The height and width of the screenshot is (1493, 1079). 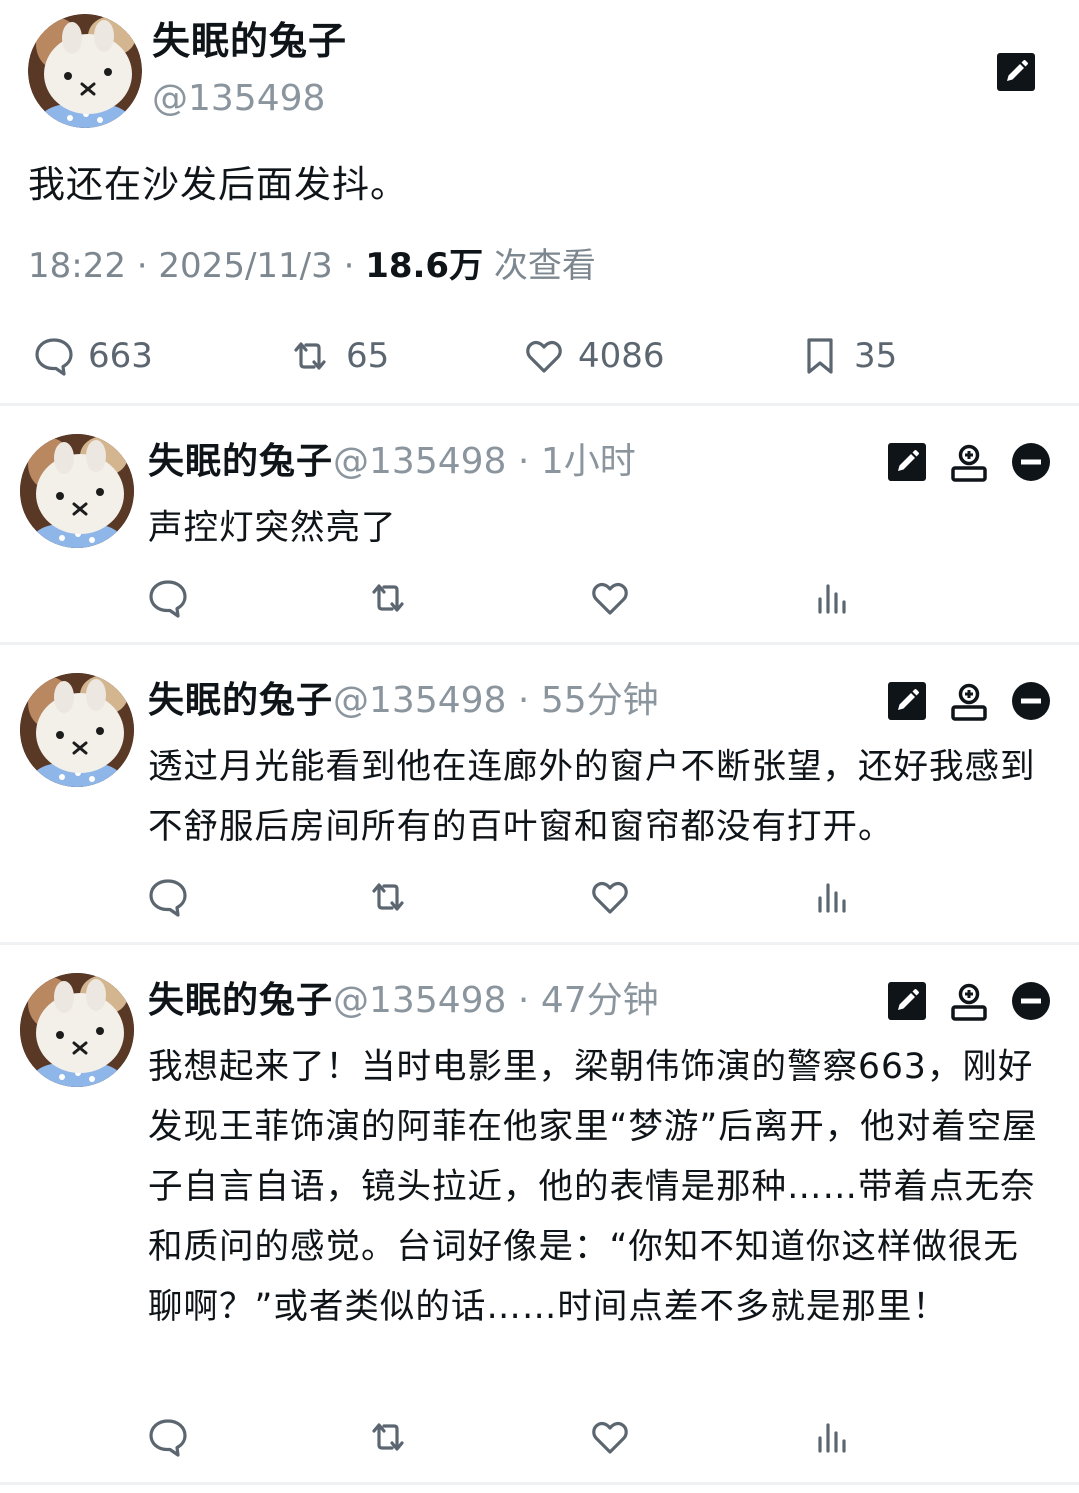 What do you see at coordinates (848, 356) in the screenshot?
I see `bookmark-stat: 35` at bounding box center [848, 356].